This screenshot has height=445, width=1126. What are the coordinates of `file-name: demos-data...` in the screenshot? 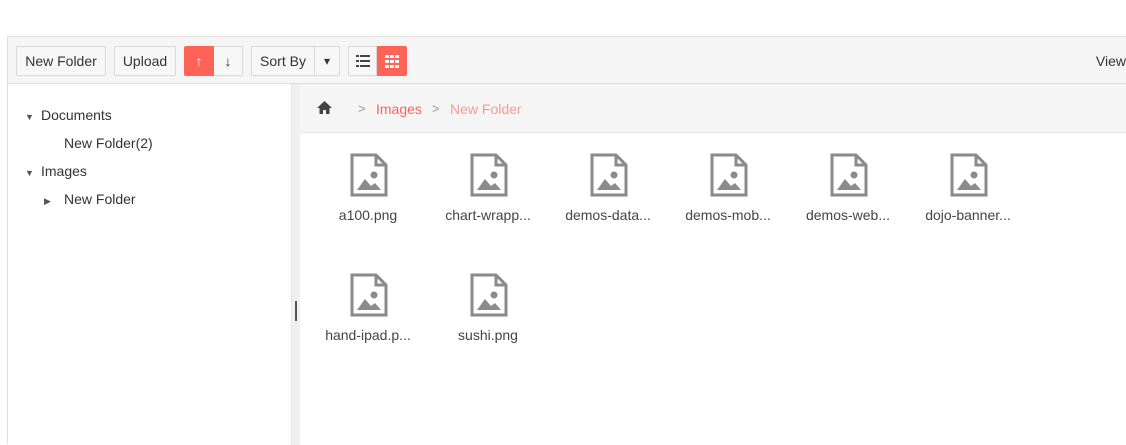 It's located at (608, 215).